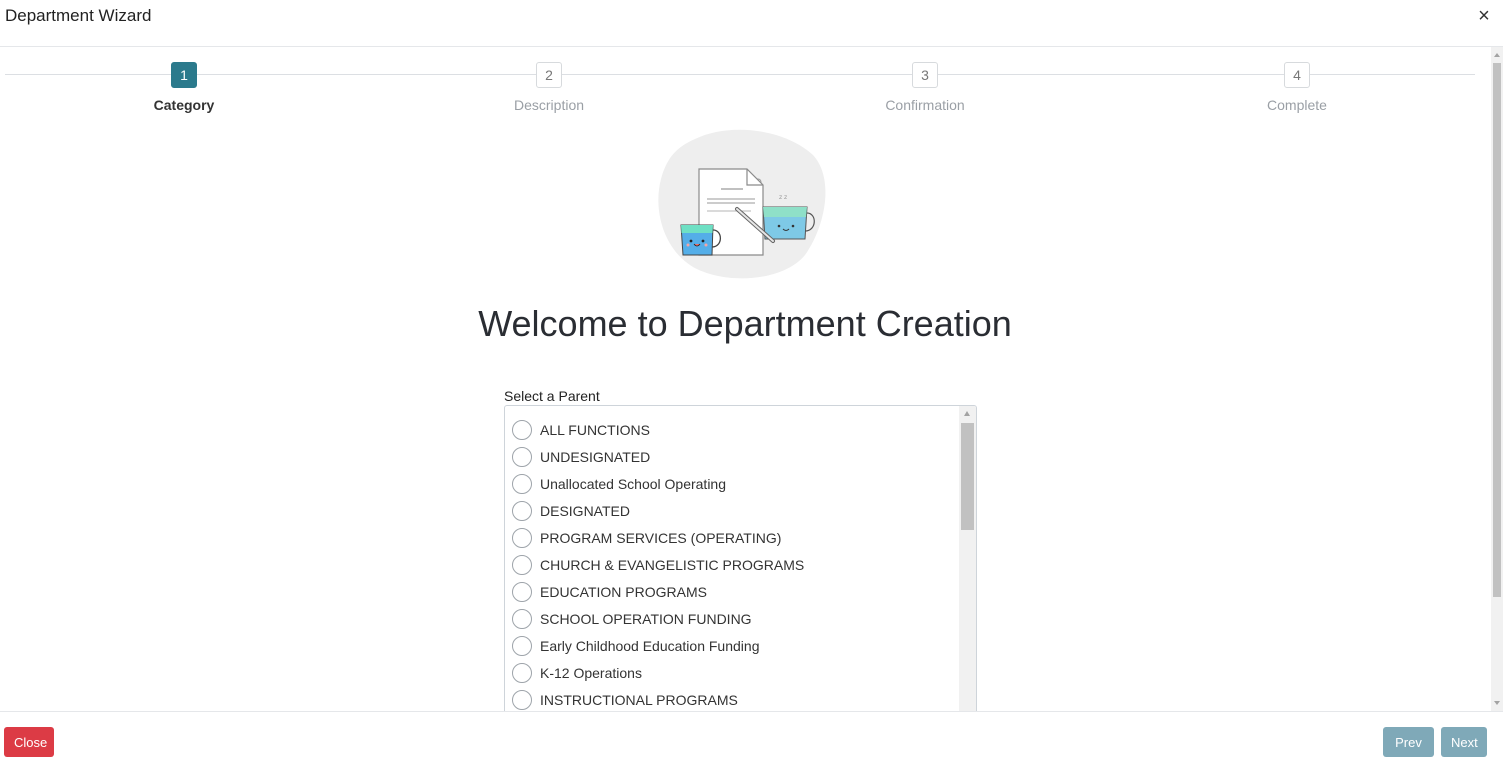 The width and height of the screenshot is (1503, 761). Describe the element at coordinates (646, 618) in the screenshot. I see `parent-option-label: SCHOOL OPERATION FUNDING` at that location.